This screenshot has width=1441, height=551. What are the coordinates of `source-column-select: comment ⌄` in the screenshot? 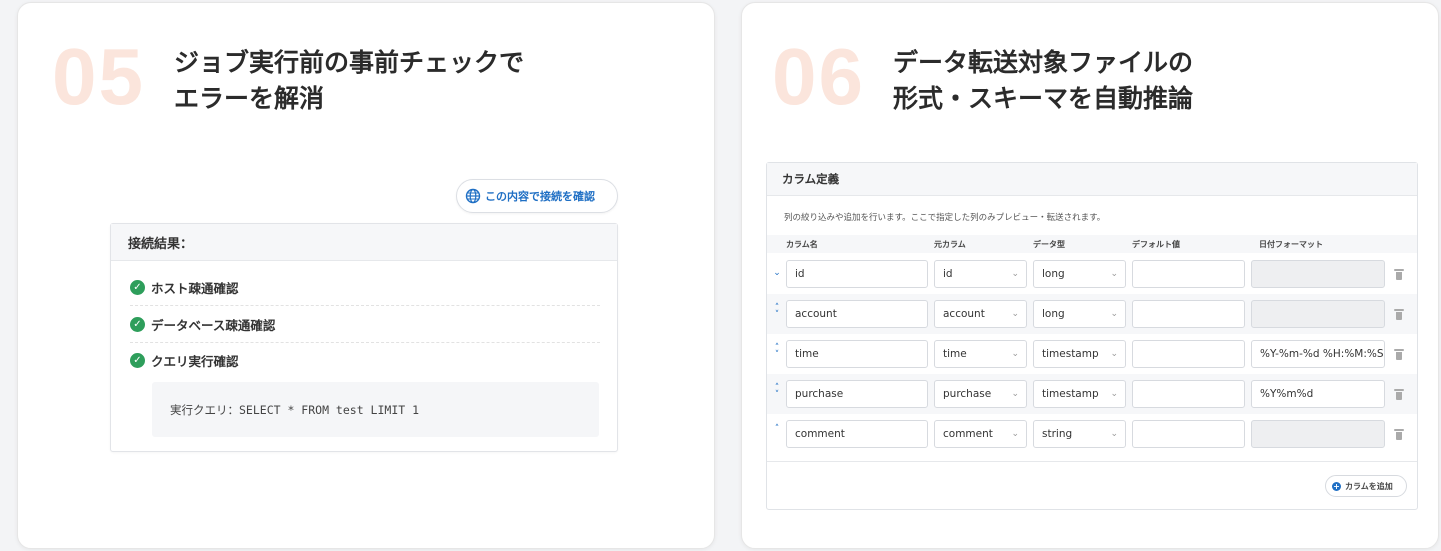 It's located at (980, 434).